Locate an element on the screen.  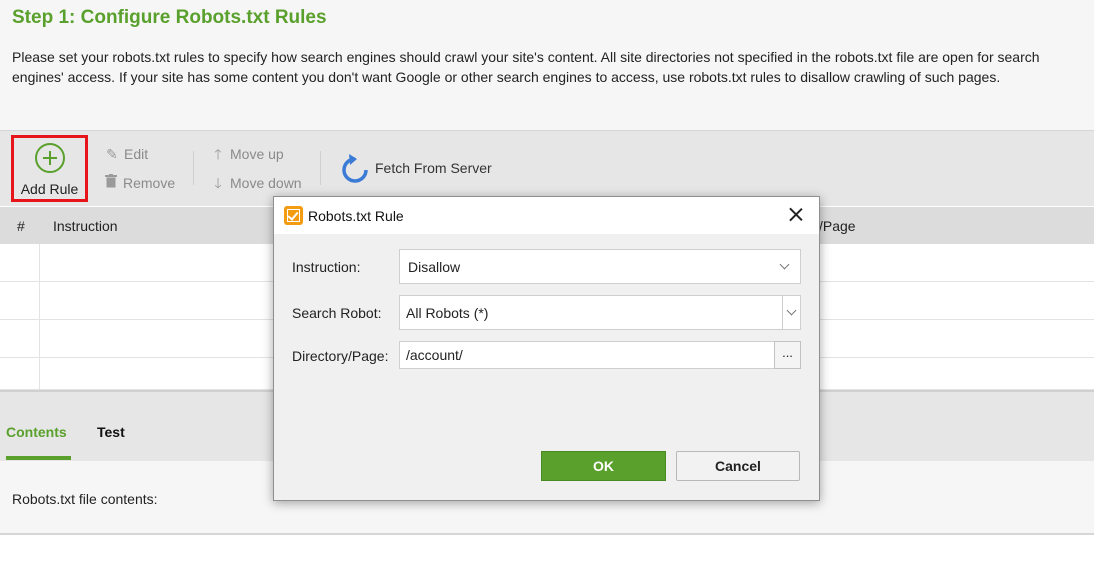
arrow-up-icon: 🡑 is located at coordinates (218, 154).